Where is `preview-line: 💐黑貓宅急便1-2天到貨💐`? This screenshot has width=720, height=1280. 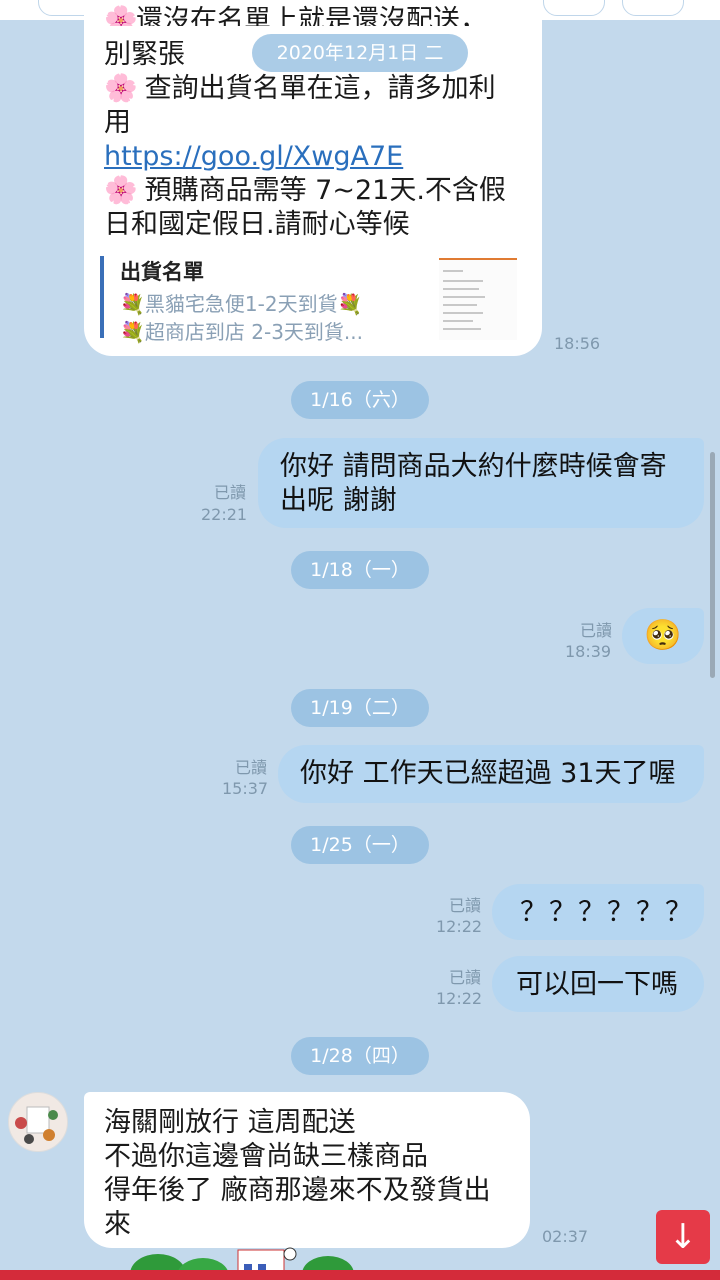
preview-line: 💐黑貓宅急便1-2天到貨💐 is located at coordinates (241, 304).